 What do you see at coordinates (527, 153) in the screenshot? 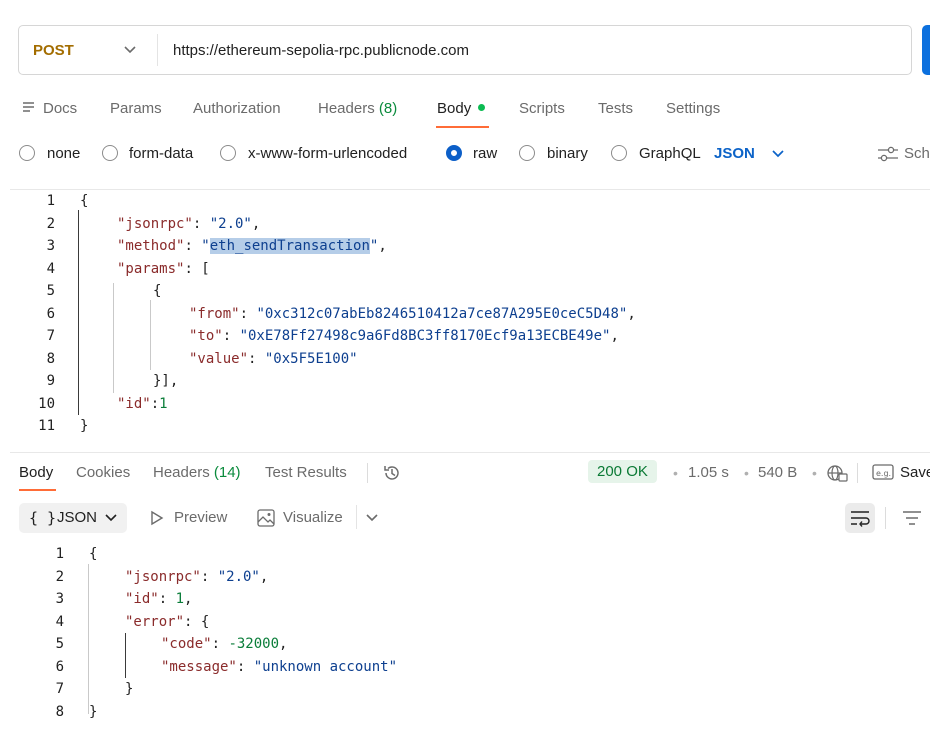
I see `radio-binary` at bounding box center [527, 153].